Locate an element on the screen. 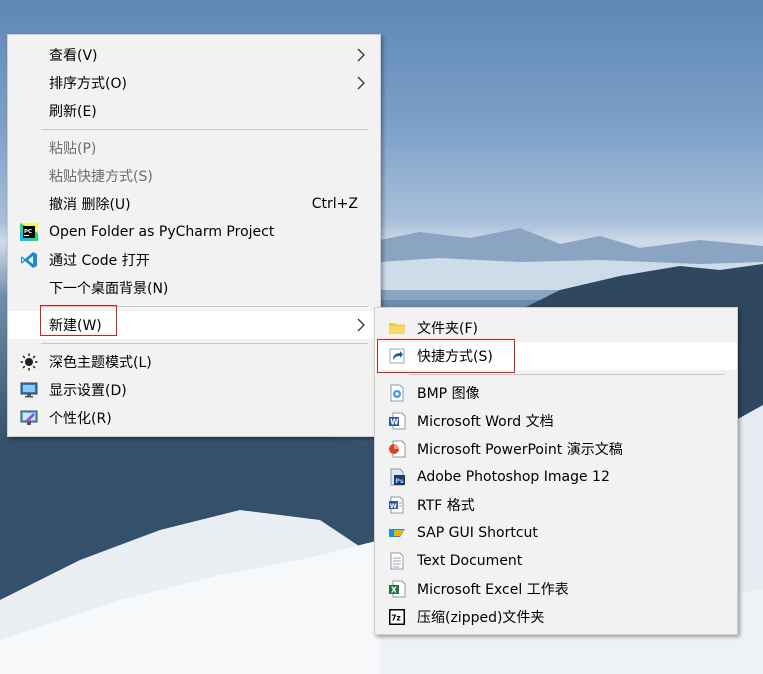 The height and width of the screenshot is (674, 763). rtf-document-icon: W is located at coordinates (396, 505).